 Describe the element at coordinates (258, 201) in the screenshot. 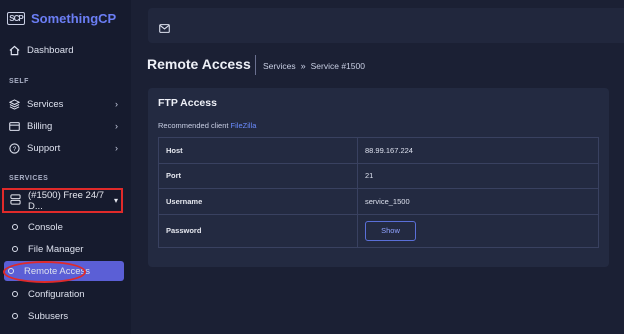

I see `username-label: Username` at that location.